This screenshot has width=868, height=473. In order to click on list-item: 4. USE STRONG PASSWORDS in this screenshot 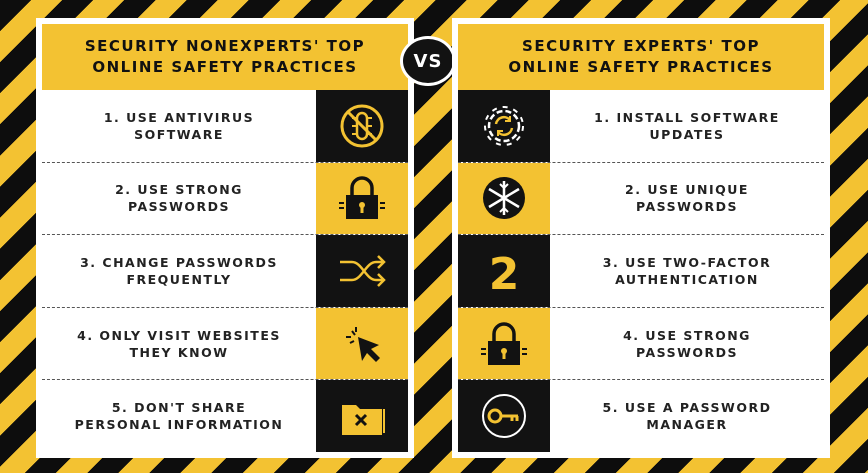, I will do `click(641, 344)`.